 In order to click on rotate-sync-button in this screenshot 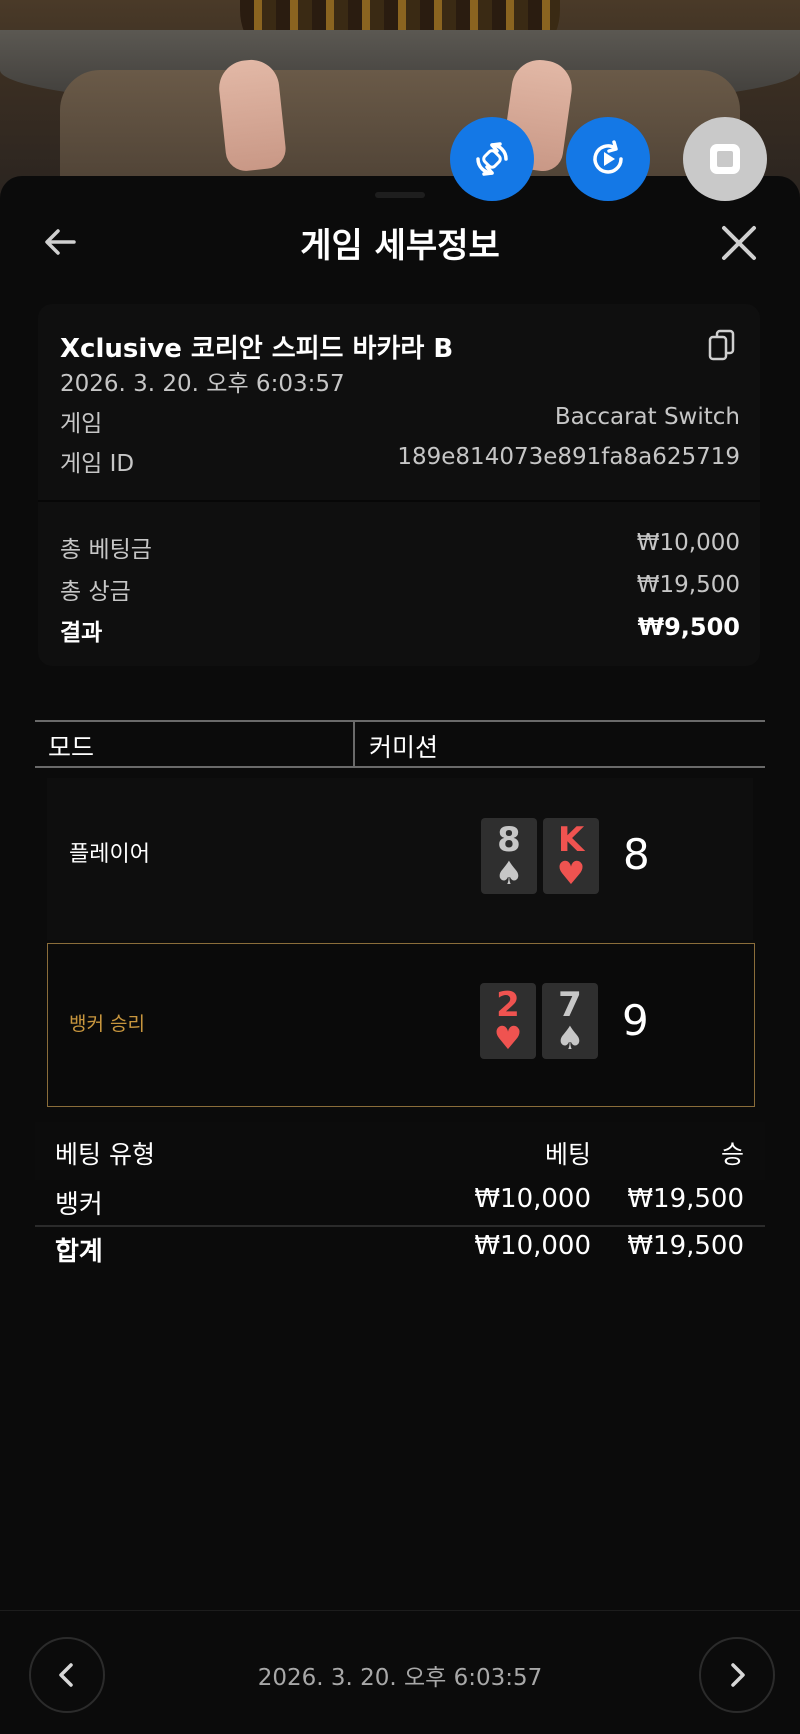, I will do `click(492, 159)`.